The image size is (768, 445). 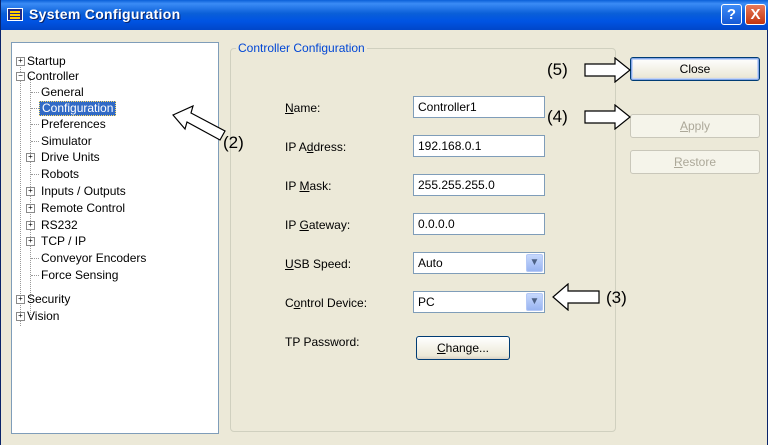 I want to click on tree-item-robots: Robots, so click(x=60, y=174).